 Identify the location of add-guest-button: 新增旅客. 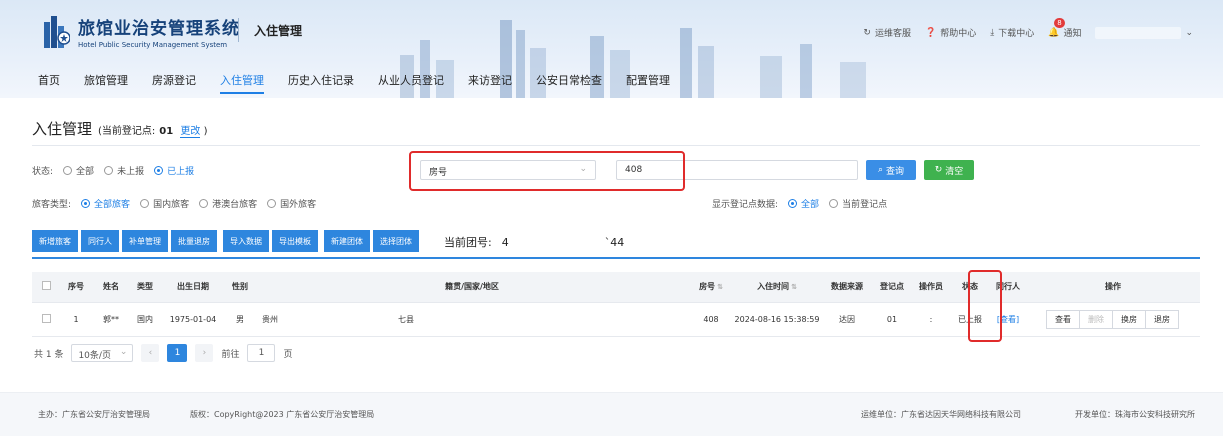
(55, 241).